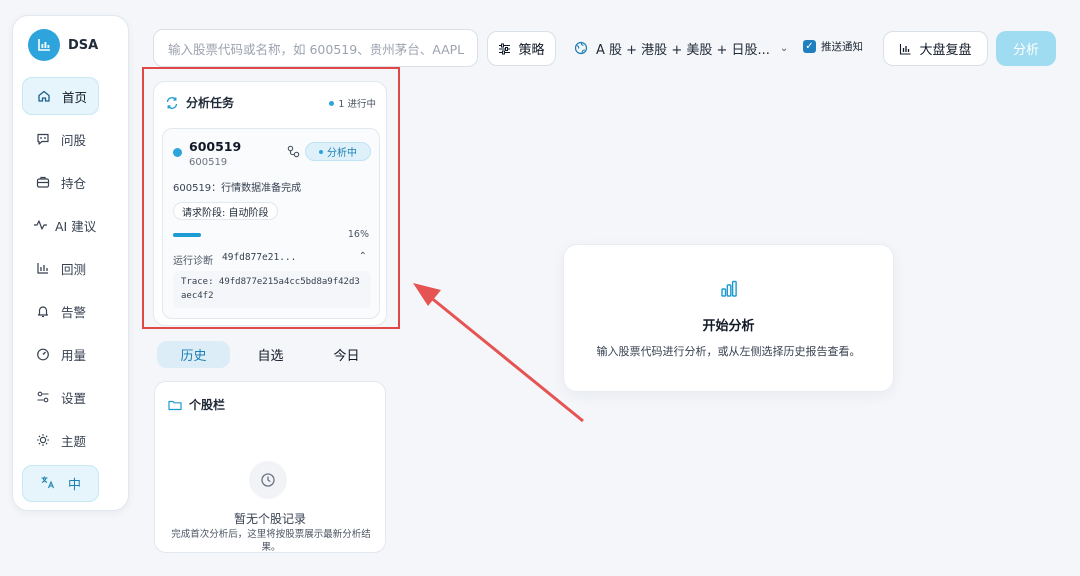  I want to click on market-review-label: 大盘复盘, so click(945, 50).